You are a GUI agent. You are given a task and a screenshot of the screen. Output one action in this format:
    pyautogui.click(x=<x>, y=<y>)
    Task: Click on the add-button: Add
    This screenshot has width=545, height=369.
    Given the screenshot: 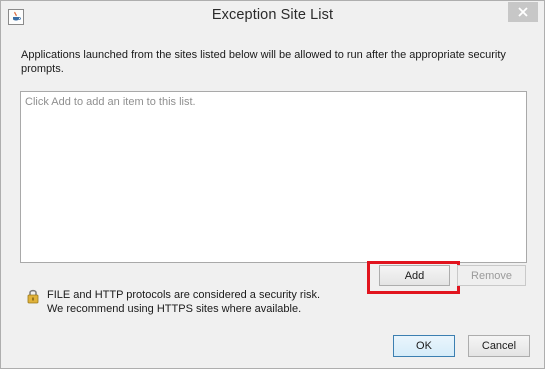 What is the action you would take?
    pyautogui.click(x=414, y=275)
    